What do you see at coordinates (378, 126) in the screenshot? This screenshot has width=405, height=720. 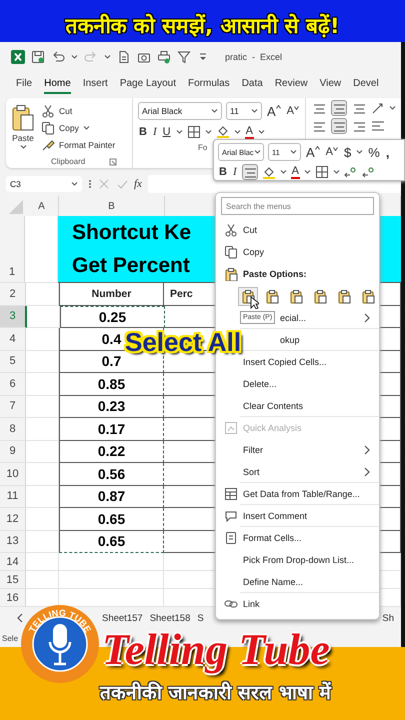 I see `indent-icon` at bounding box center [378, 126].